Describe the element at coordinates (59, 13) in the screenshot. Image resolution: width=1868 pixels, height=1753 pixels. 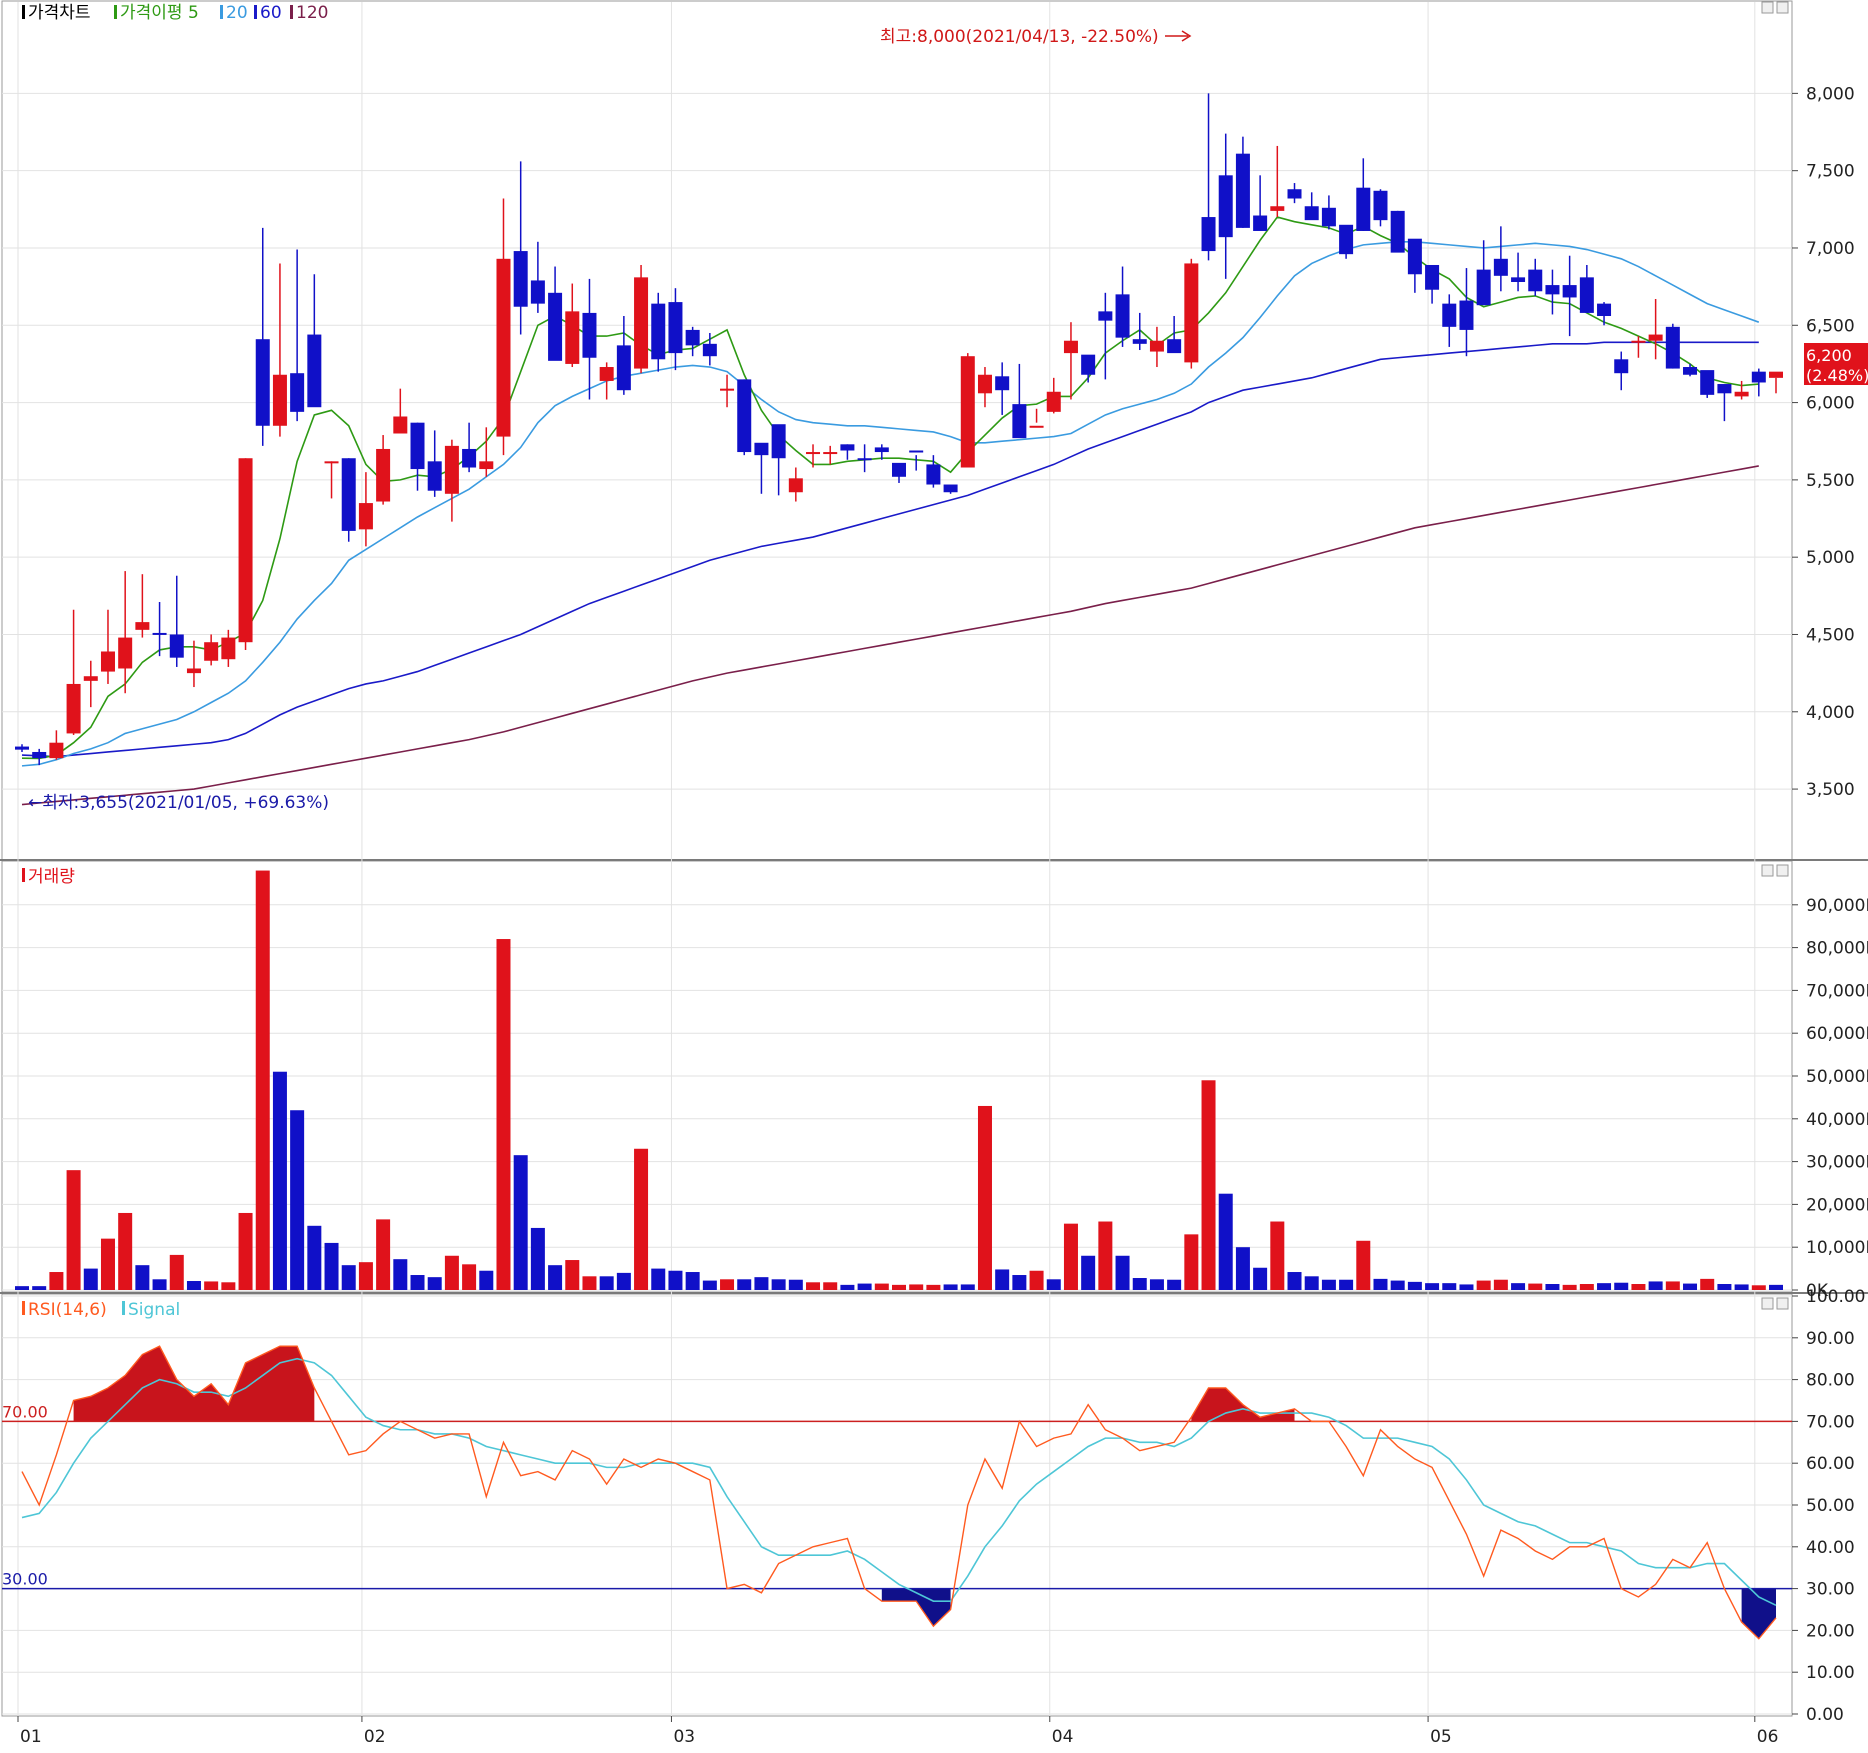
I see `legend-price-label: 가격차트` at that location.